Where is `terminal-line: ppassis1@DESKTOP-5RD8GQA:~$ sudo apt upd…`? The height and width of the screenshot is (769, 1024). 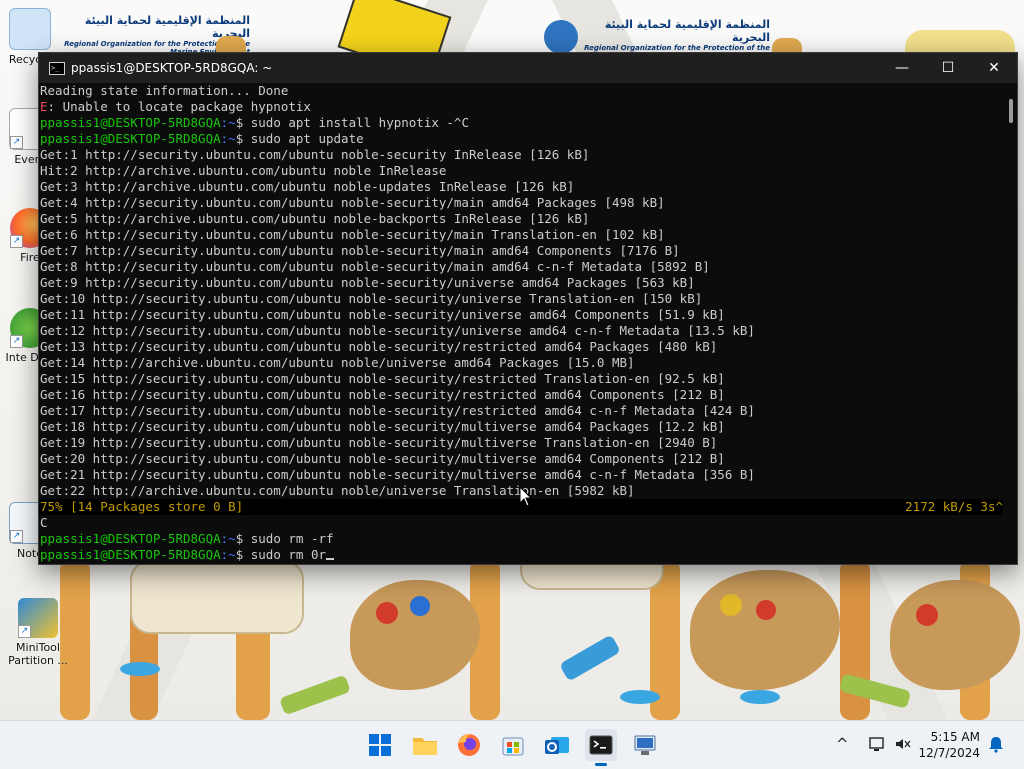 terminal-line: ppassis1@DESKTOP-5RD8GQA:~$ sudo apt upd… is located at coordinates (521, 139).